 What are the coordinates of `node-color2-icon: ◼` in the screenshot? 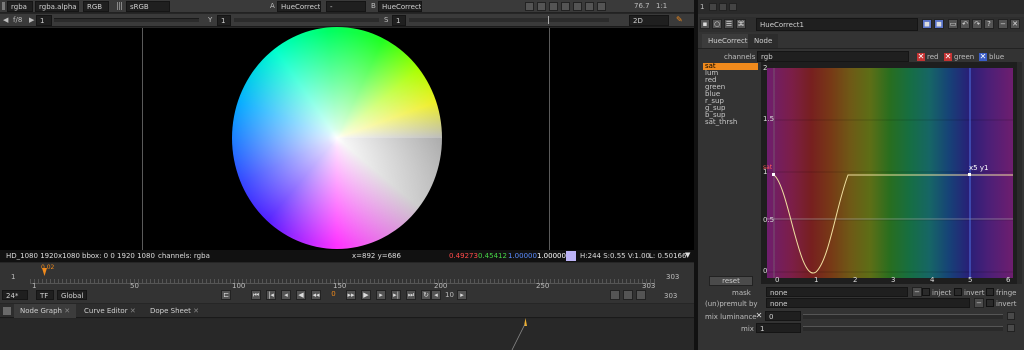 It's located at (939, 24).